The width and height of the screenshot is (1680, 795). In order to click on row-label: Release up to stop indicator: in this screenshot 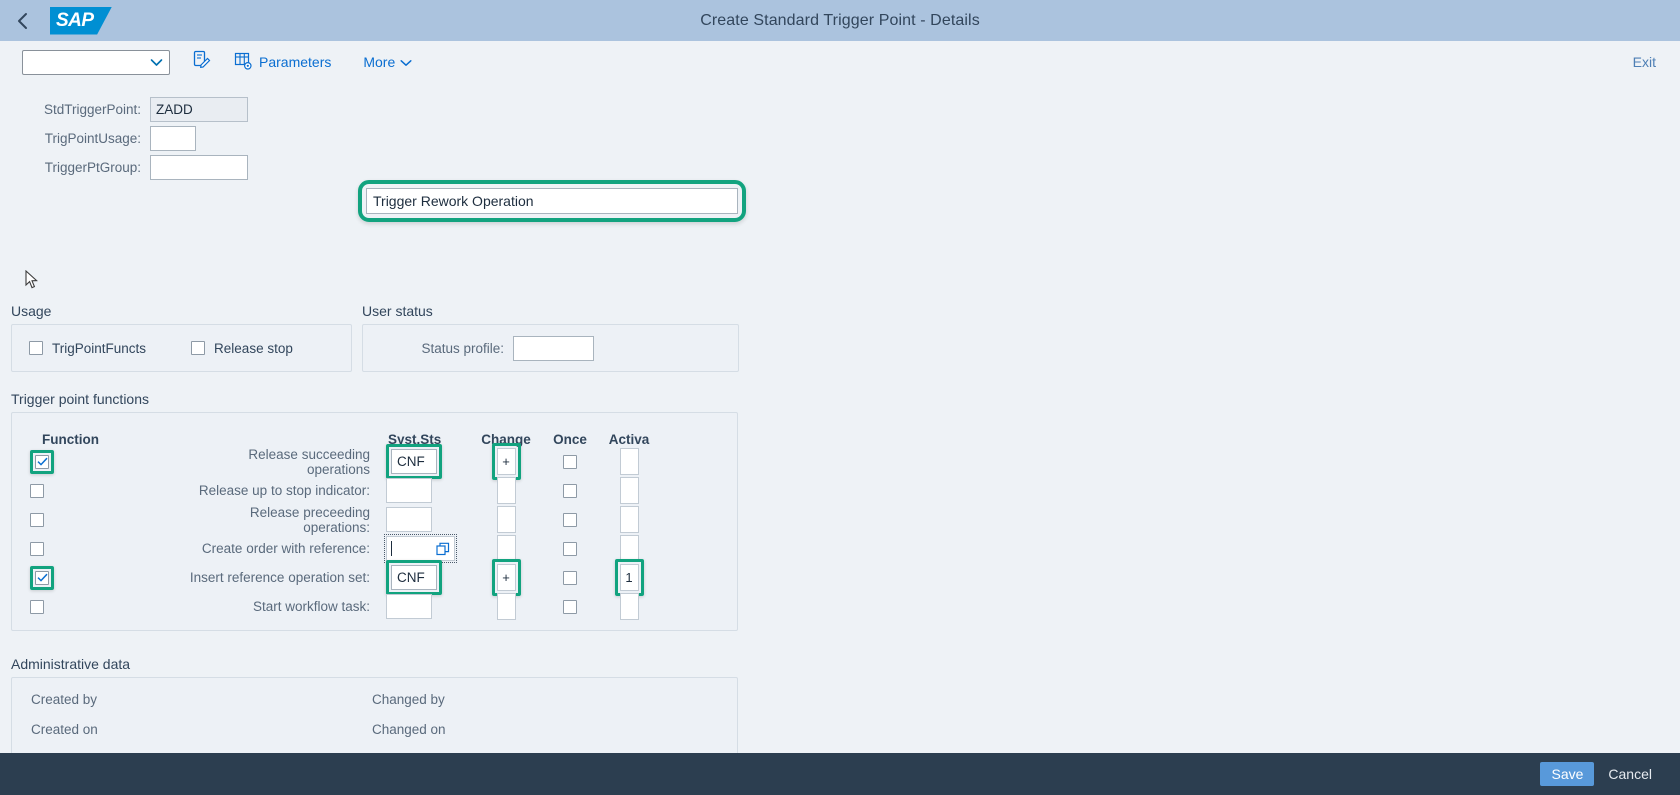, I will do `click(284, 490)`.